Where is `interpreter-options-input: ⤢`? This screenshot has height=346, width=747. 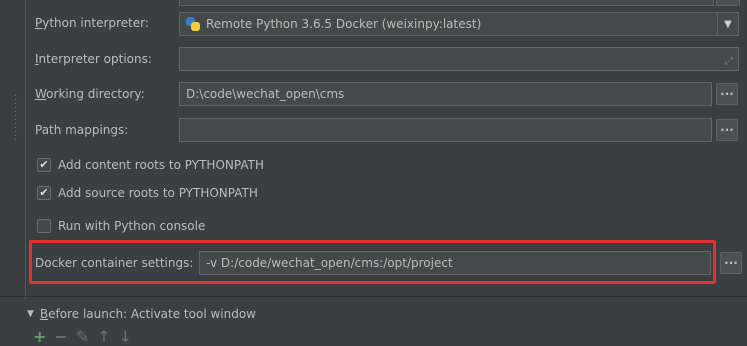 interpreter-options-input: ⤢ is located at coordinates (459, 59).